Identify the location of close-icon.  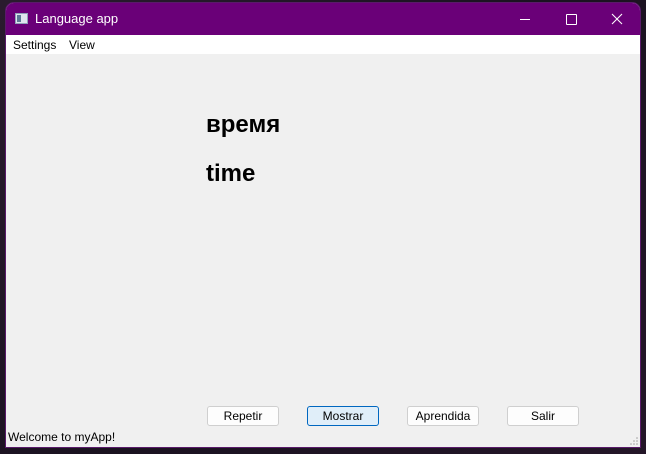
(617, 19).